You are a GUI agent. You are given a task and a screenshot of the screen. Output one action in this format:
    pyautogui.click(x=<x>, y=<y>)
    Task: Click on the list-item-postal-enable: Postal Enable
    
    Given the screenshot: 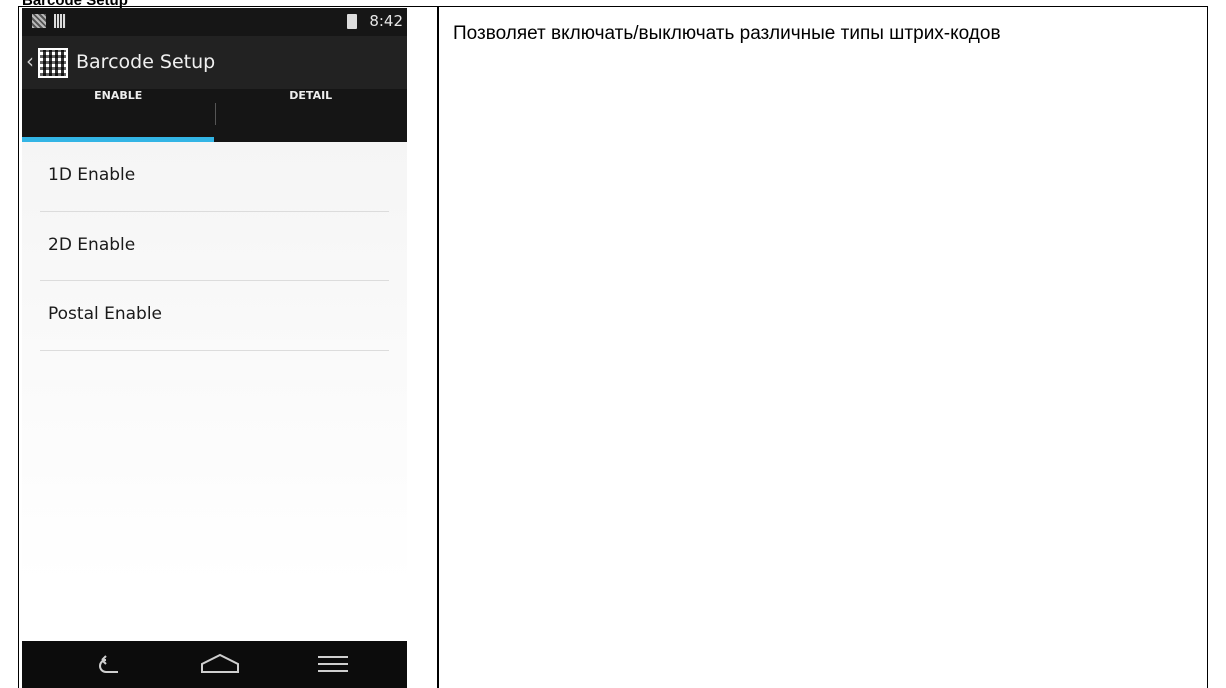 What is the action you would take?
    pyautogui.click(x=214, y=316)
    